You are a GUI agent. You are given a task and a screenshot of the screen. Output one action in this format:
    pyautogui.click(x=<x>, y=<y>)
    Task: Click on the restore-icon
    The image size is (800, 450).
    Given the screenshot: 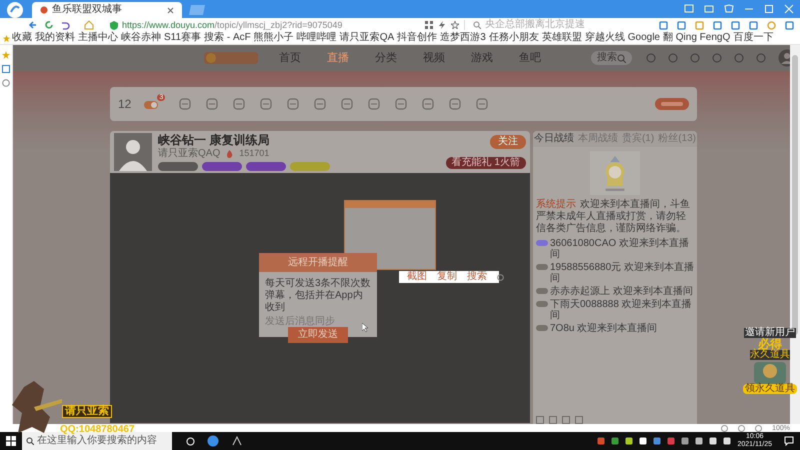 What is the action you would take?
    pyautogui.click(x=689, y=9)
    